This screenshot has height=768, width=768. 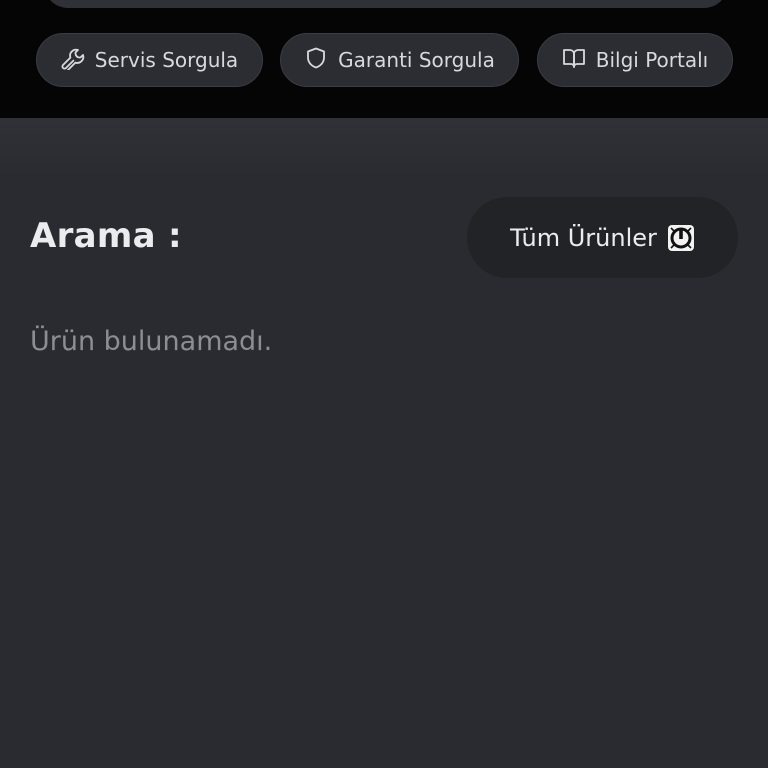 What do you see at coordinates (652, 60) in the screenshot?
I see `knowledge-portal-label: Bilgi Portalı` at bounding box center [652, 60].